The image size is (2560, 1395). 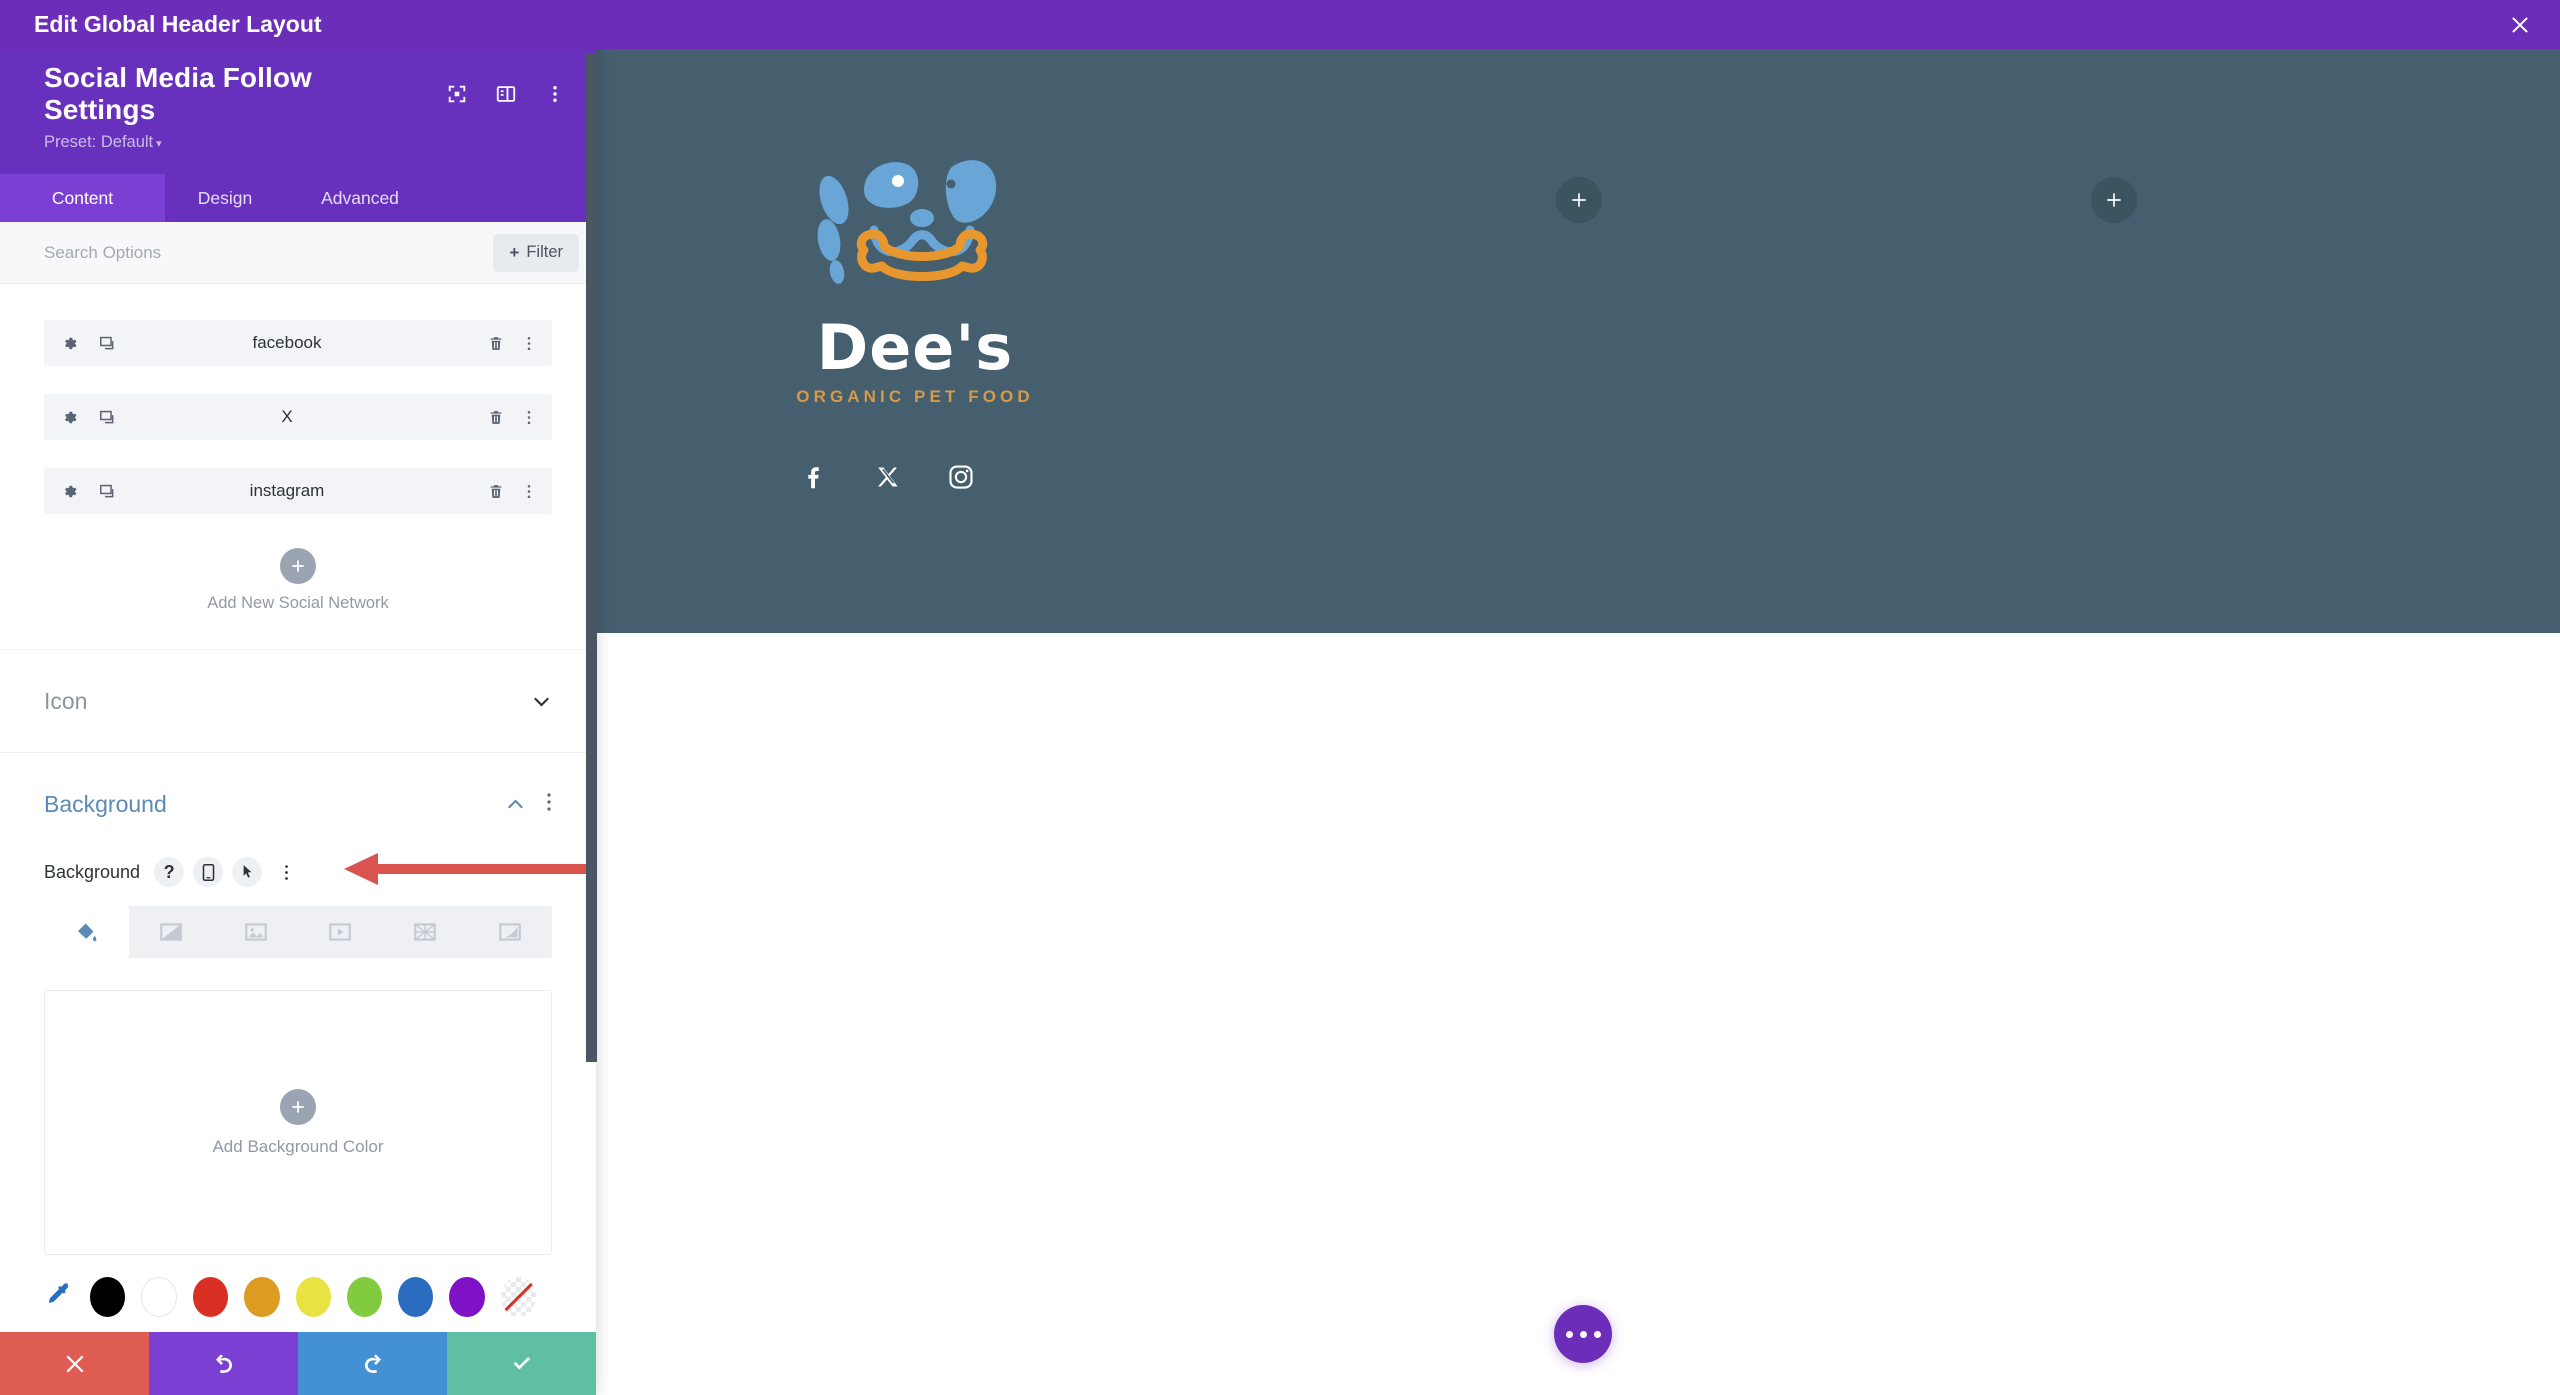 I want to click on background-gradient-icon, so click(x=171, y=932).